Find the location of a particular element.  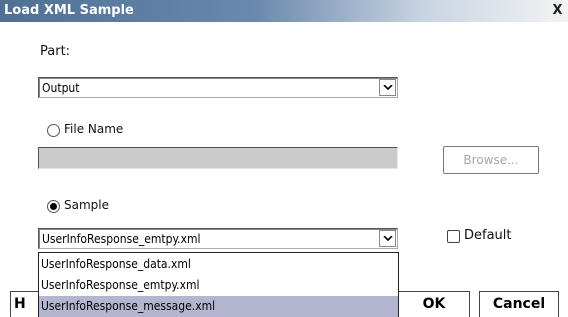

default-checkbox is located at coordinates (453, 236).